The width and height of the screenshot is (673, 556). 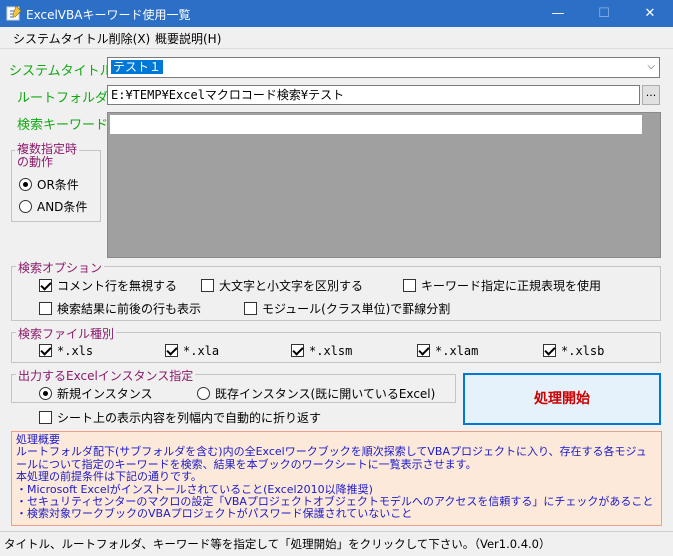 I want to click on file-type-xlam-checkbox: *.xlam, so click(x=447, y=350).